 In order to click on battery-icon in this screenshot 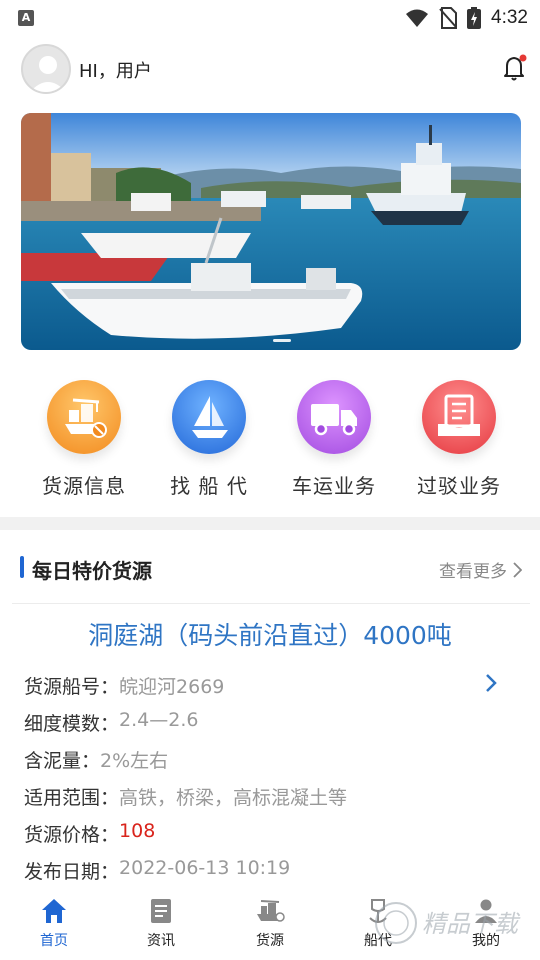, I will do `click(474, 18)`.